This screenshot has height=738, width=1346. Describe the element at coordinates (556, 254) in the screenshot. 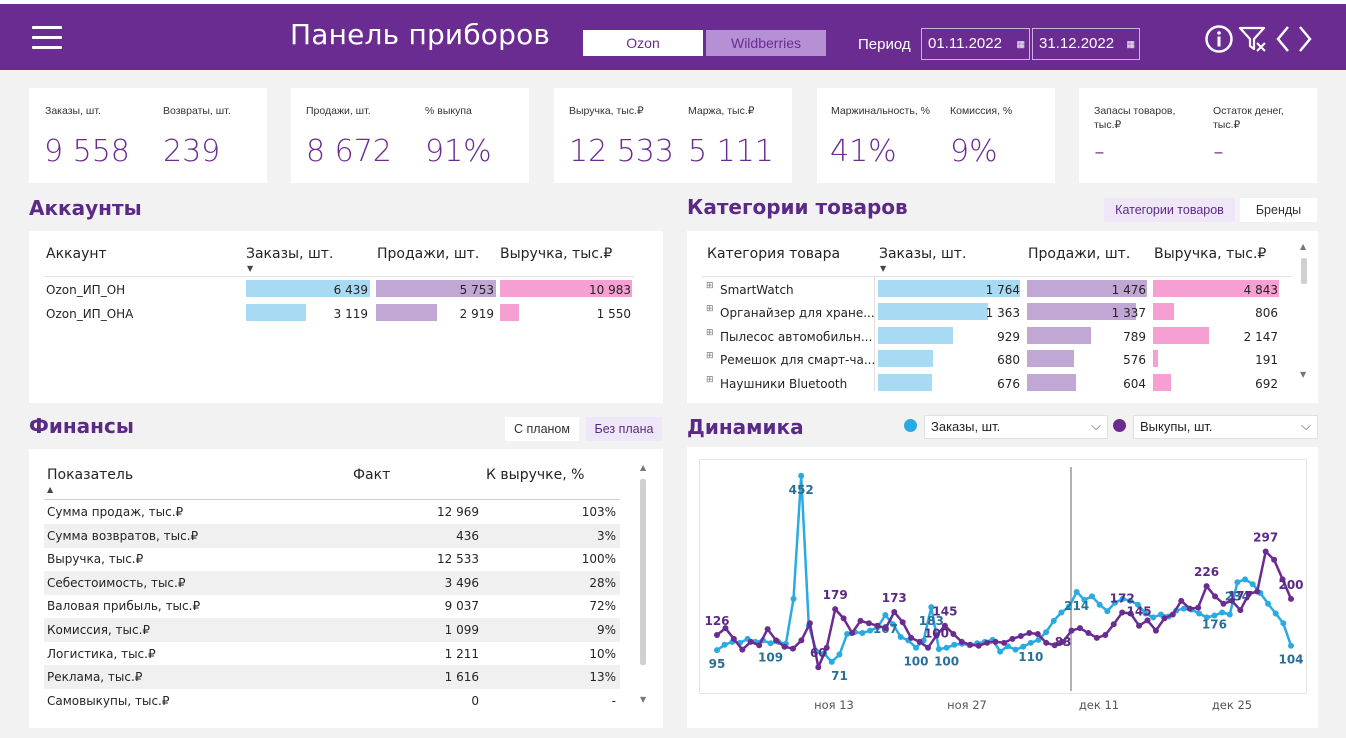

I see `accounts-col-revenue: Выручка, тыс.₽` at that location.